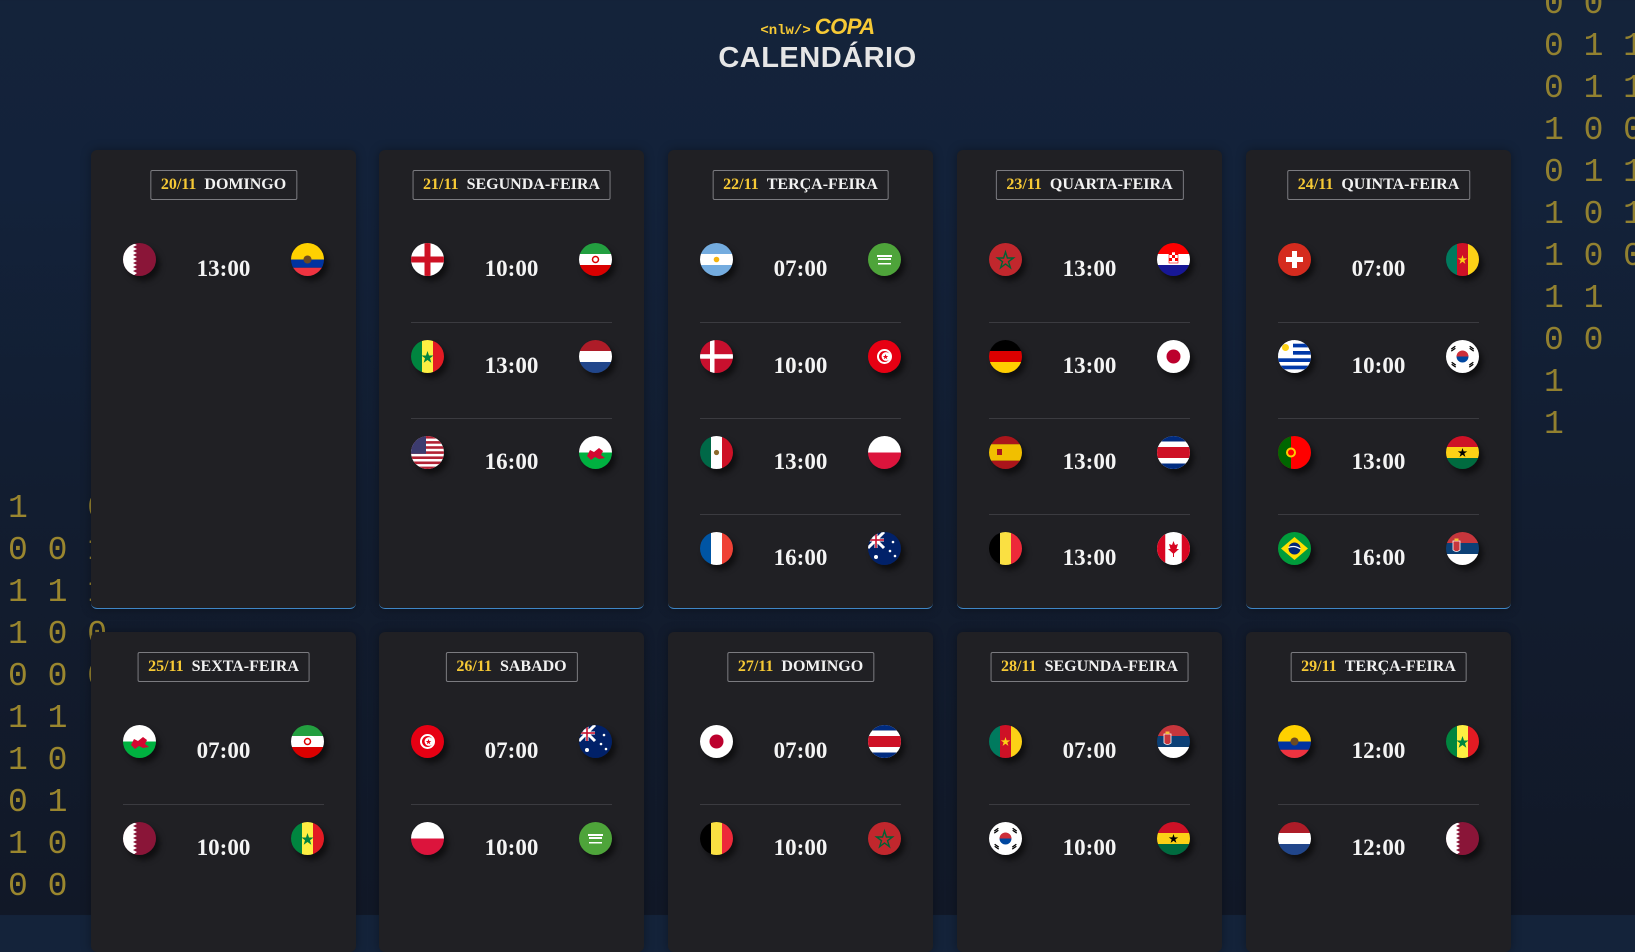 This screenshot has width=1635, height=952. I want to click on day-card: 22/11 TERÇA-FEIRA 07:00 10:00 13:00 16:00, so click(800, 379).